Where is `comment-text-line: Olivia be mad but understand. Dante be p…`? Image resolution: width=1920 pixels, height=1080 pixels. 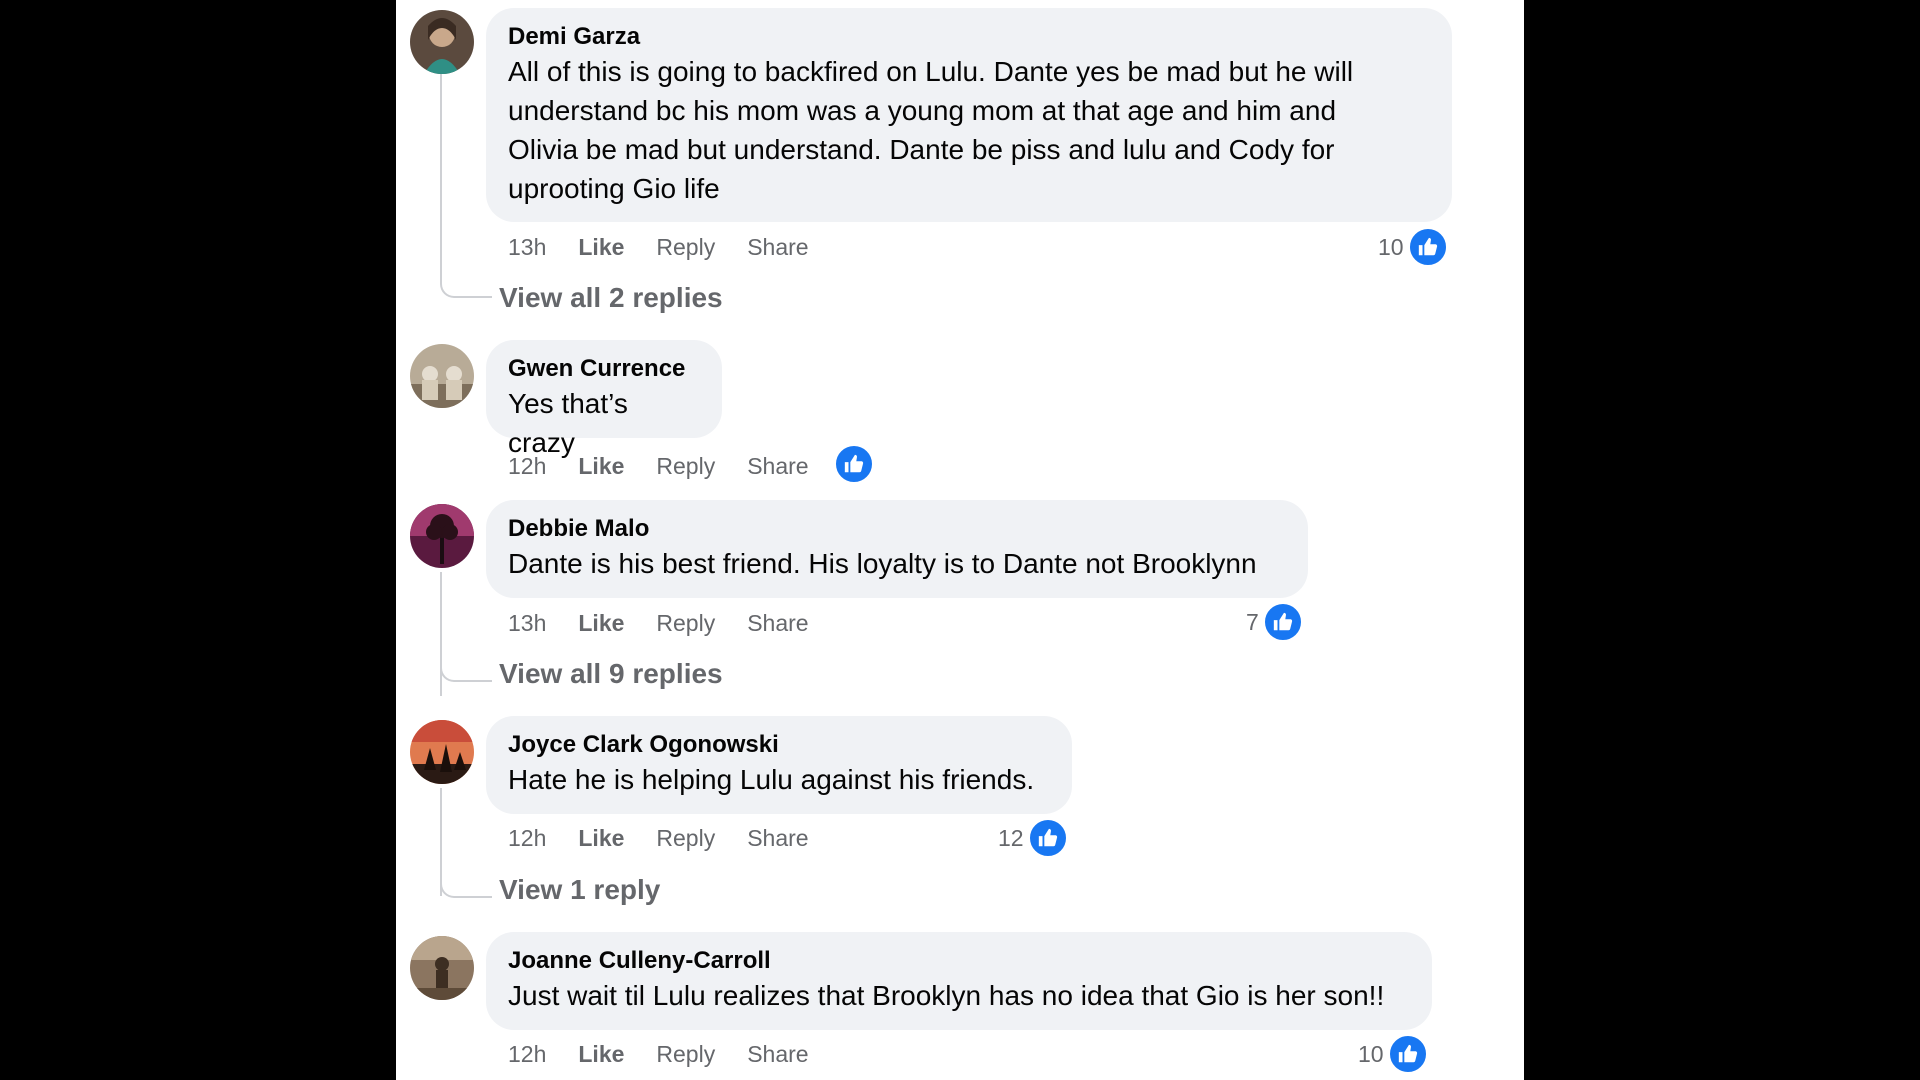
comment-text-line: Olivia be mad but understand. Dante be p… is located at coordinates (921, 149).